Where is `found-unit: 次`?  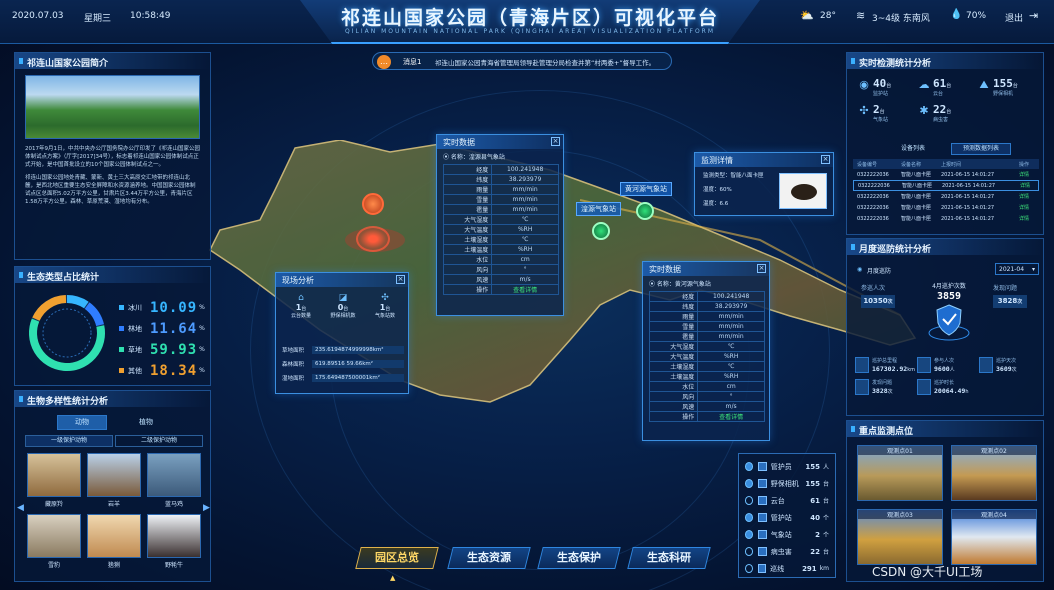
found-unit: 次 is located at coordinates (1020, 302).